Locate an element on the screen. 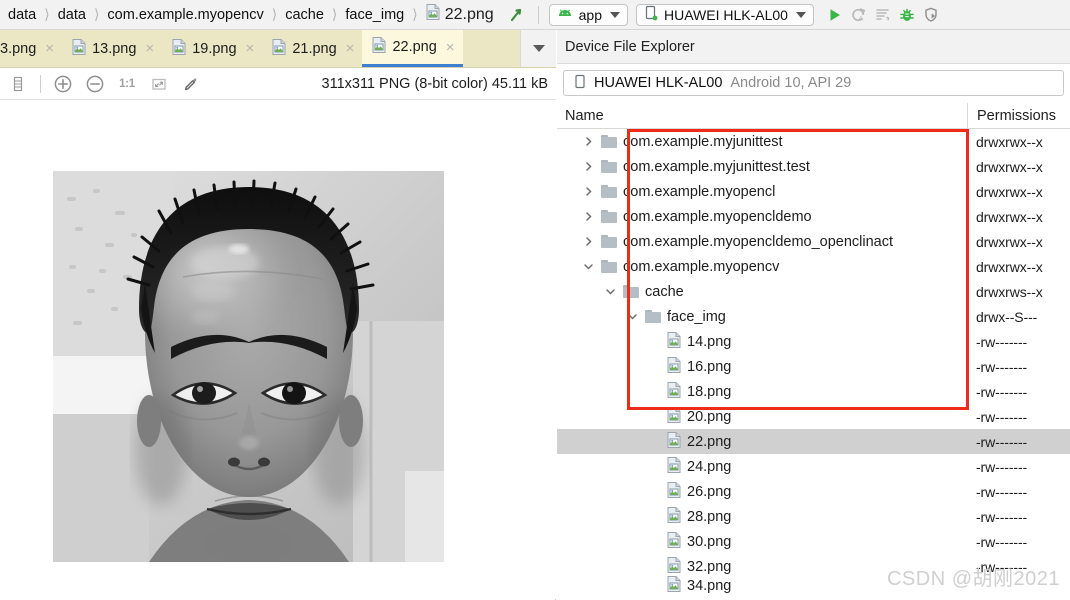 The width and height of the screenshot is (1070, 600). editor-tab-13png: 13.png × is located at coordinates (112, 48).